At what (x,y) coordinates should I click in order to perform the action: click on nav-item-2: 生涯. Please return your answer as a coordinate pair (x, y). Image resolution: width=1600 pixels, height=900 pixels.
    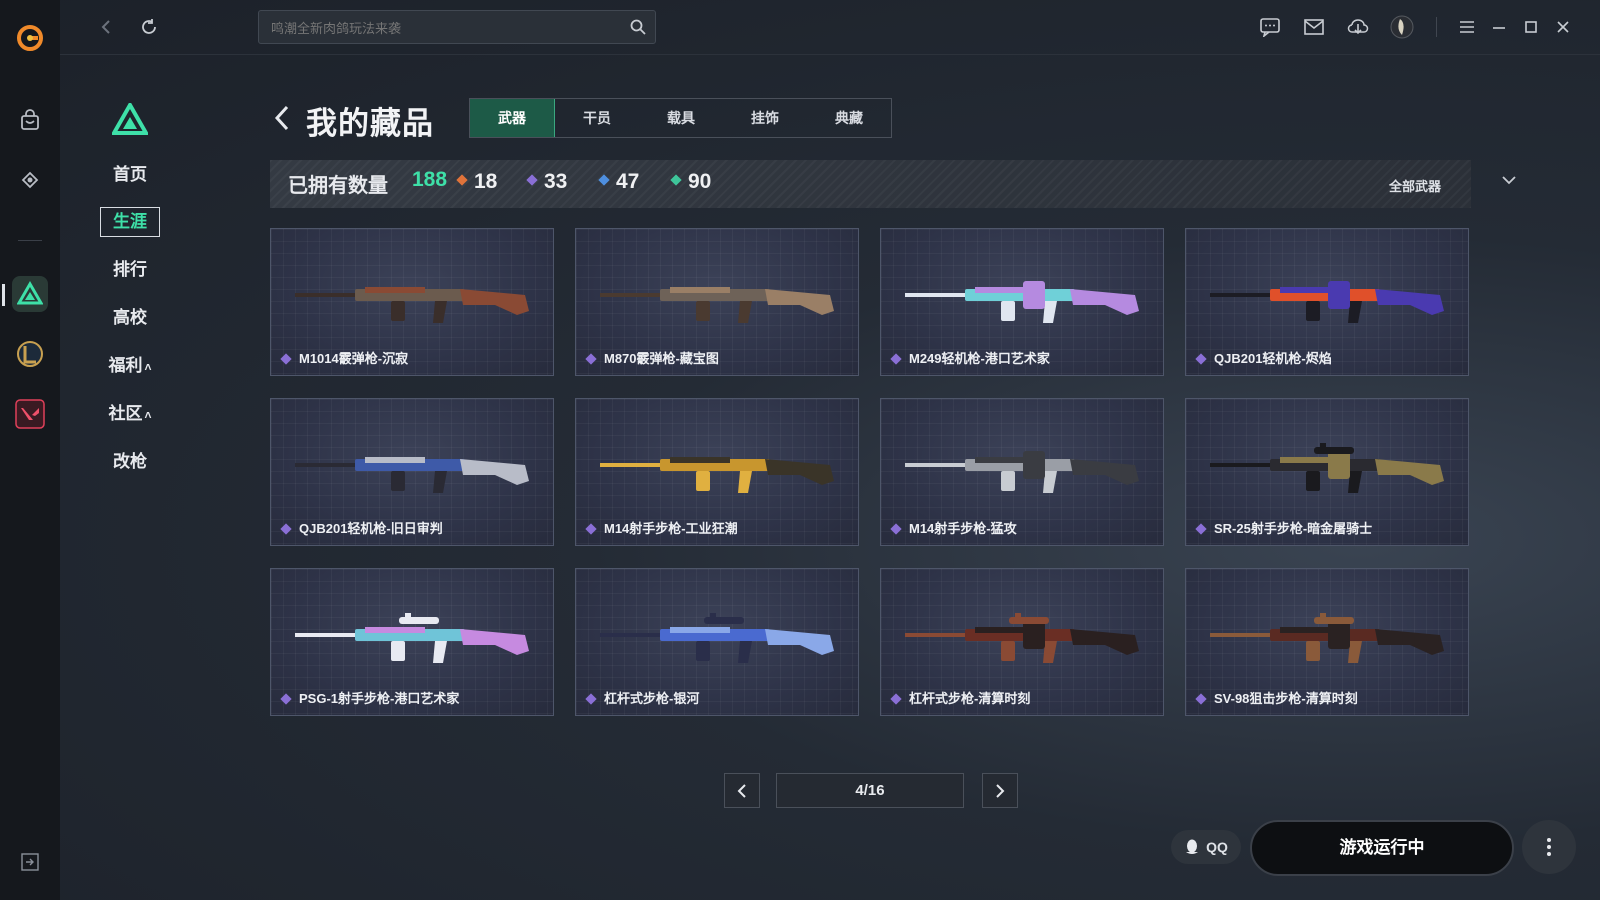
    Looking at the image, I should click on (130, 222).